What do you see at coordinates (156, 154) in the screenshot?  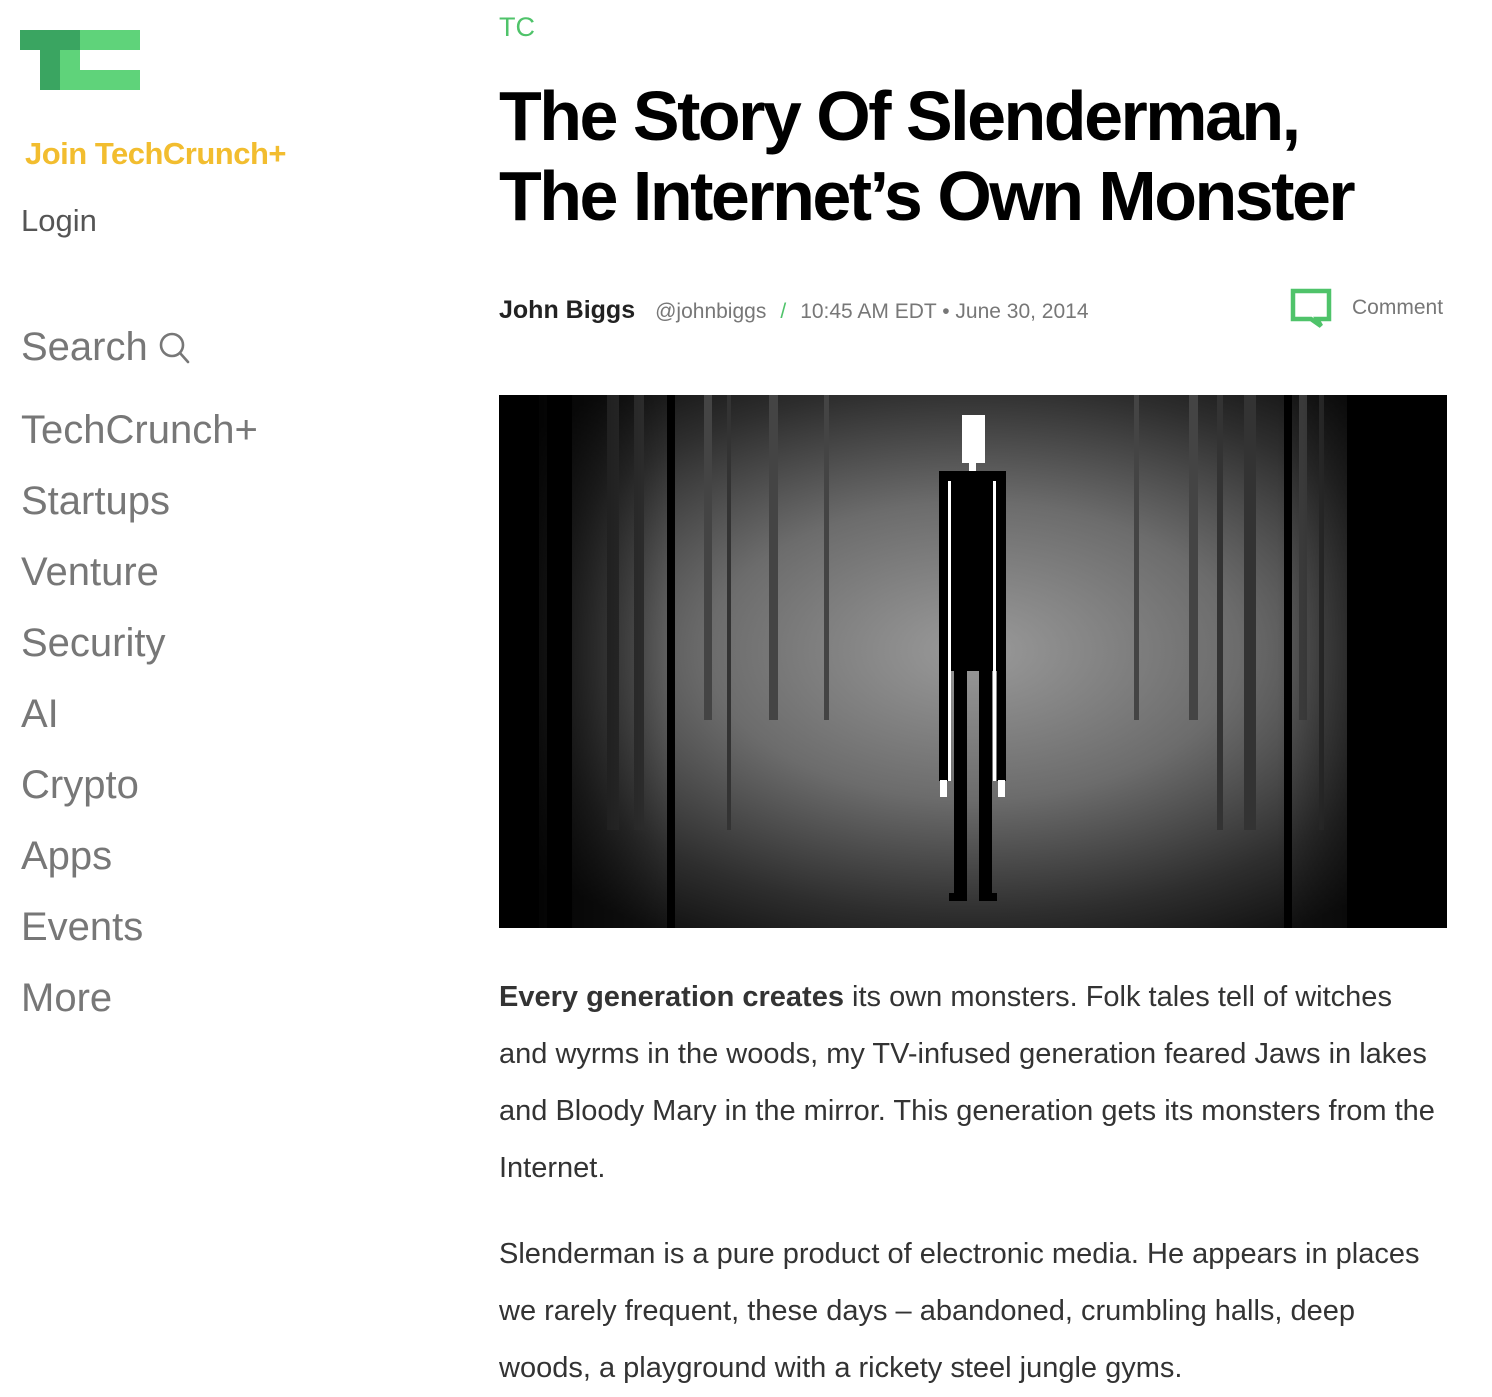 I see `join-techcrunch-plus-link: Join TechCrunch+` at bounding box center [156, 154].